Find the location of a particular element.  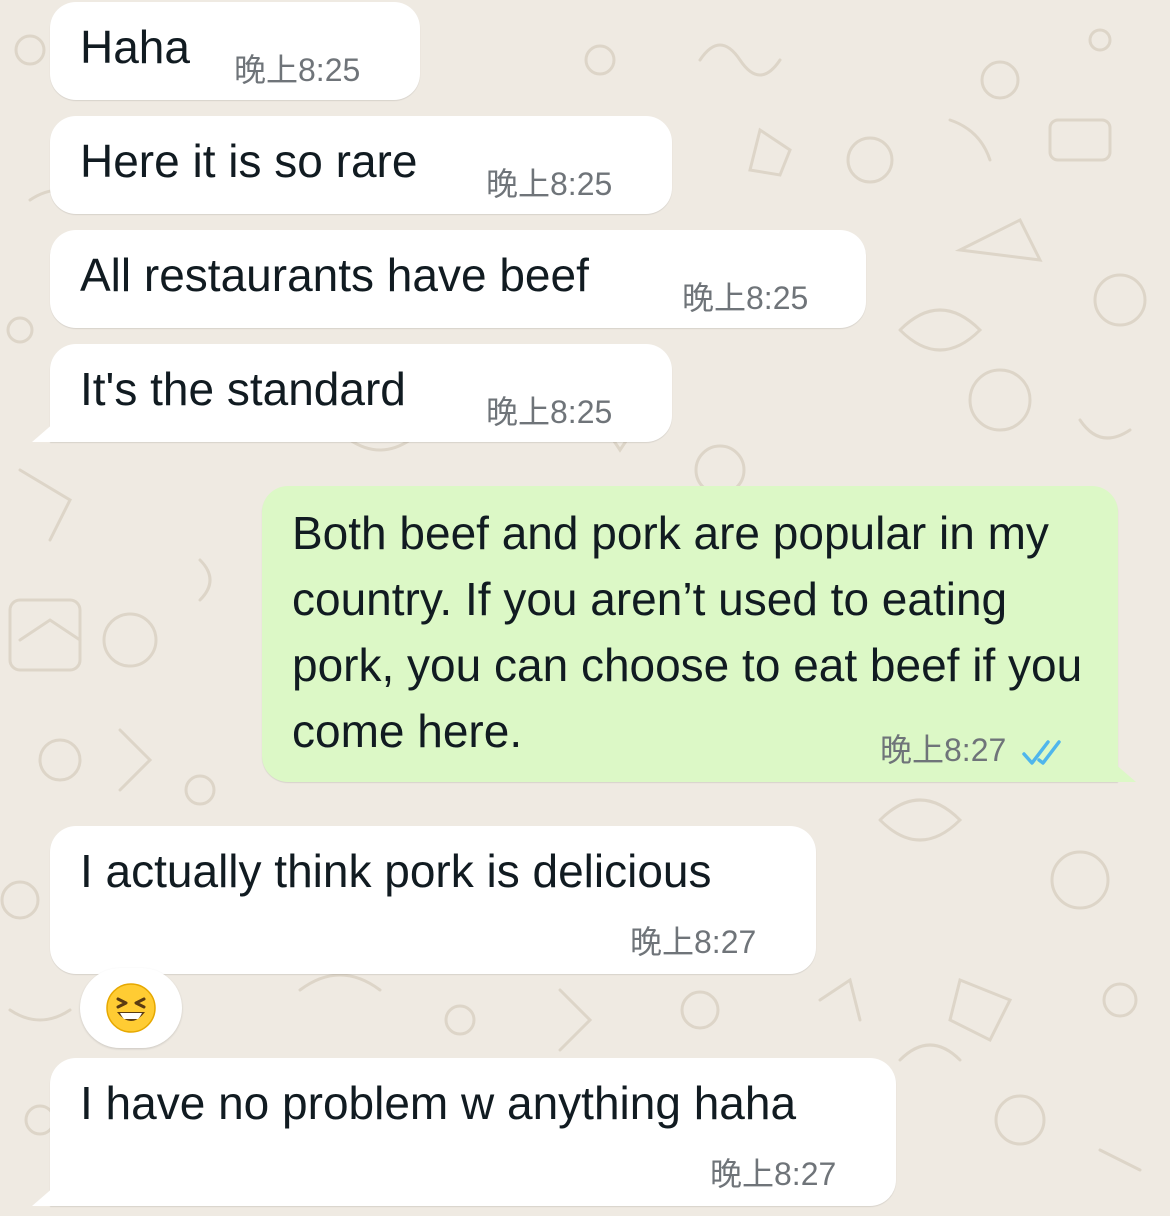

message-bubble: I have no problem w anything haha 晚上8:27 is located at coordinates (464, 1132).